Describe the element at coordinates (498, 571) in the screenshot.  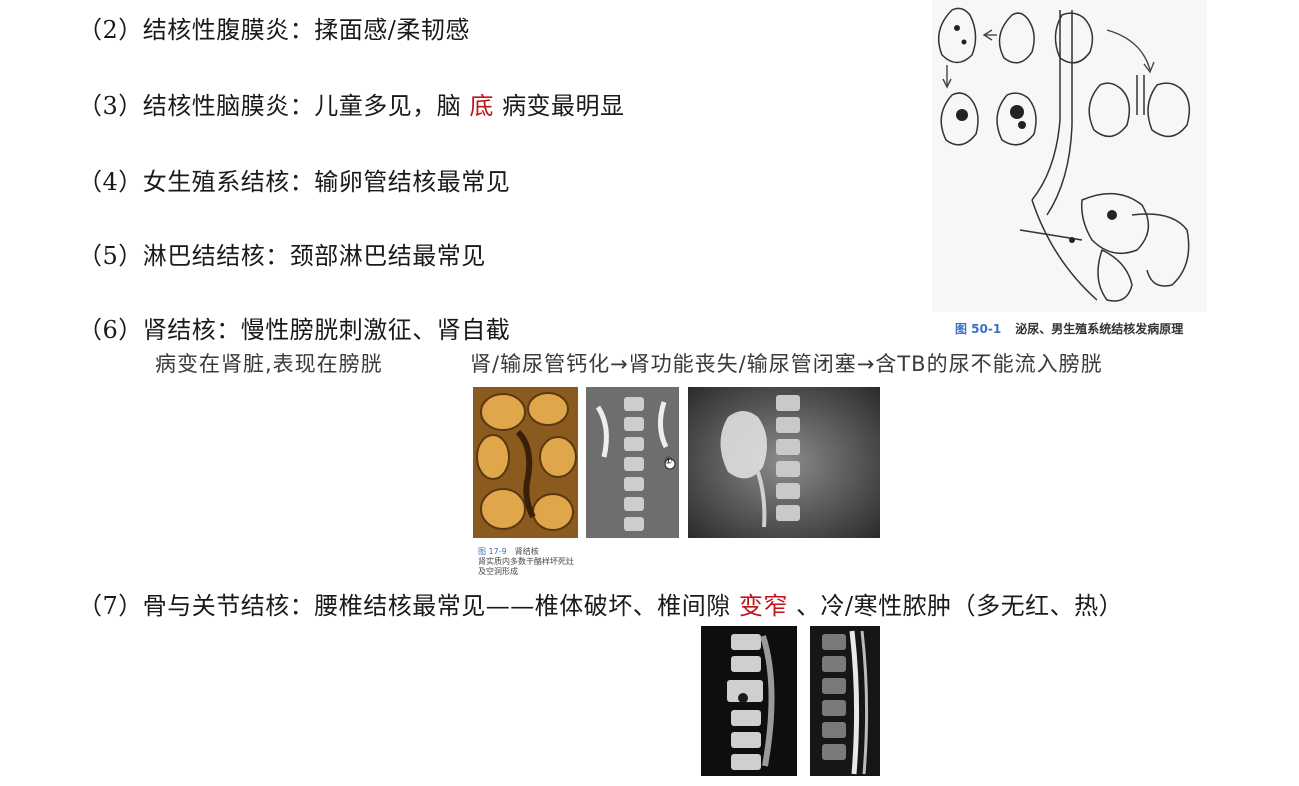
I see `kidney-caption-line2: 及空洞形成` at that location.